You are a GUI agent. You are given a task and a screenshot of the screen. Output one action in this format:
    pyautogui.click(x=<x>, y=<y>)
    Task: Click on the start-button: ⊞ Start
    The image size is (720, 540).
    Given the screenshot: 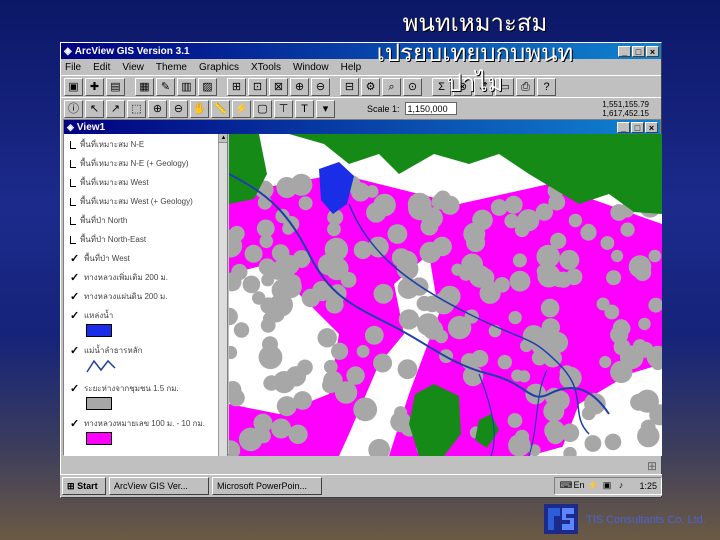 What is the action you would take?
    pyautogui.click(x=84, y=485)
    